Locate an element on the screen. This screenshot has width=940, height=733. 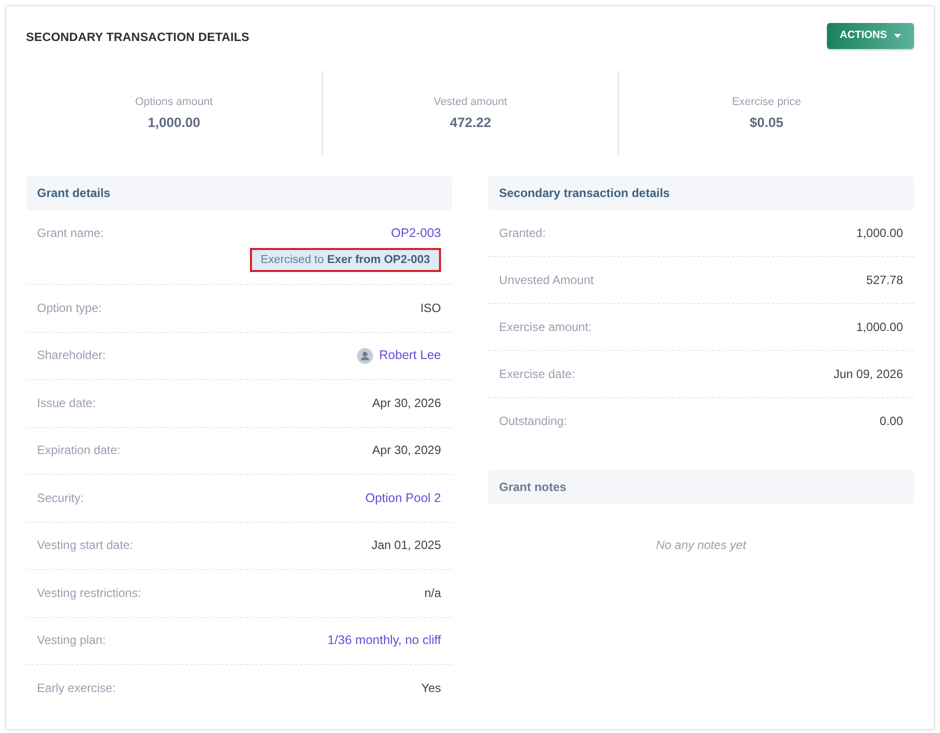
caret-icon is located at coordinates (897, 36).